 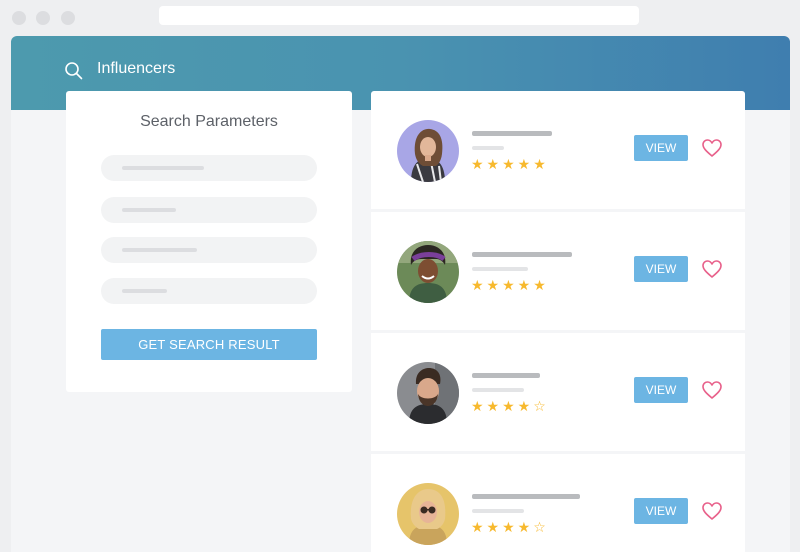 What do you see at coordinates (19, 18) in the screenshot?
I see `window-close-dot` at bounding box center [19, 18].